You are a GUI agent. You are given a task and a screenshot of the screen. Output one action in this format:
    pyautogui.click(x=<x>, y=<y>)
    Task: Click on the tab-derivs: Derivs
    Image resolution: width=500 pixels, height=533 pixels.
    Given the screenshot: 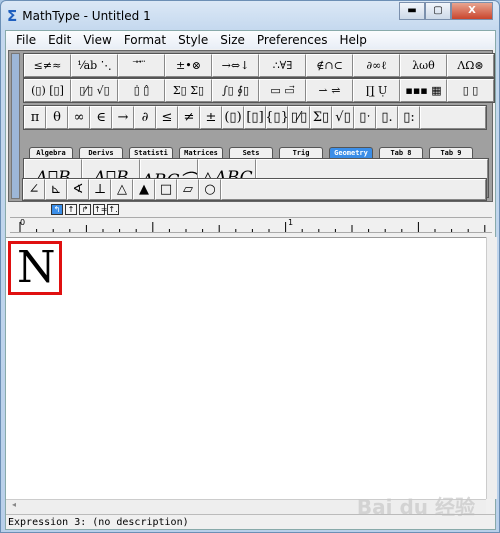 What is the action you would take?
    pyautogui.click(x=101, y=152)
    